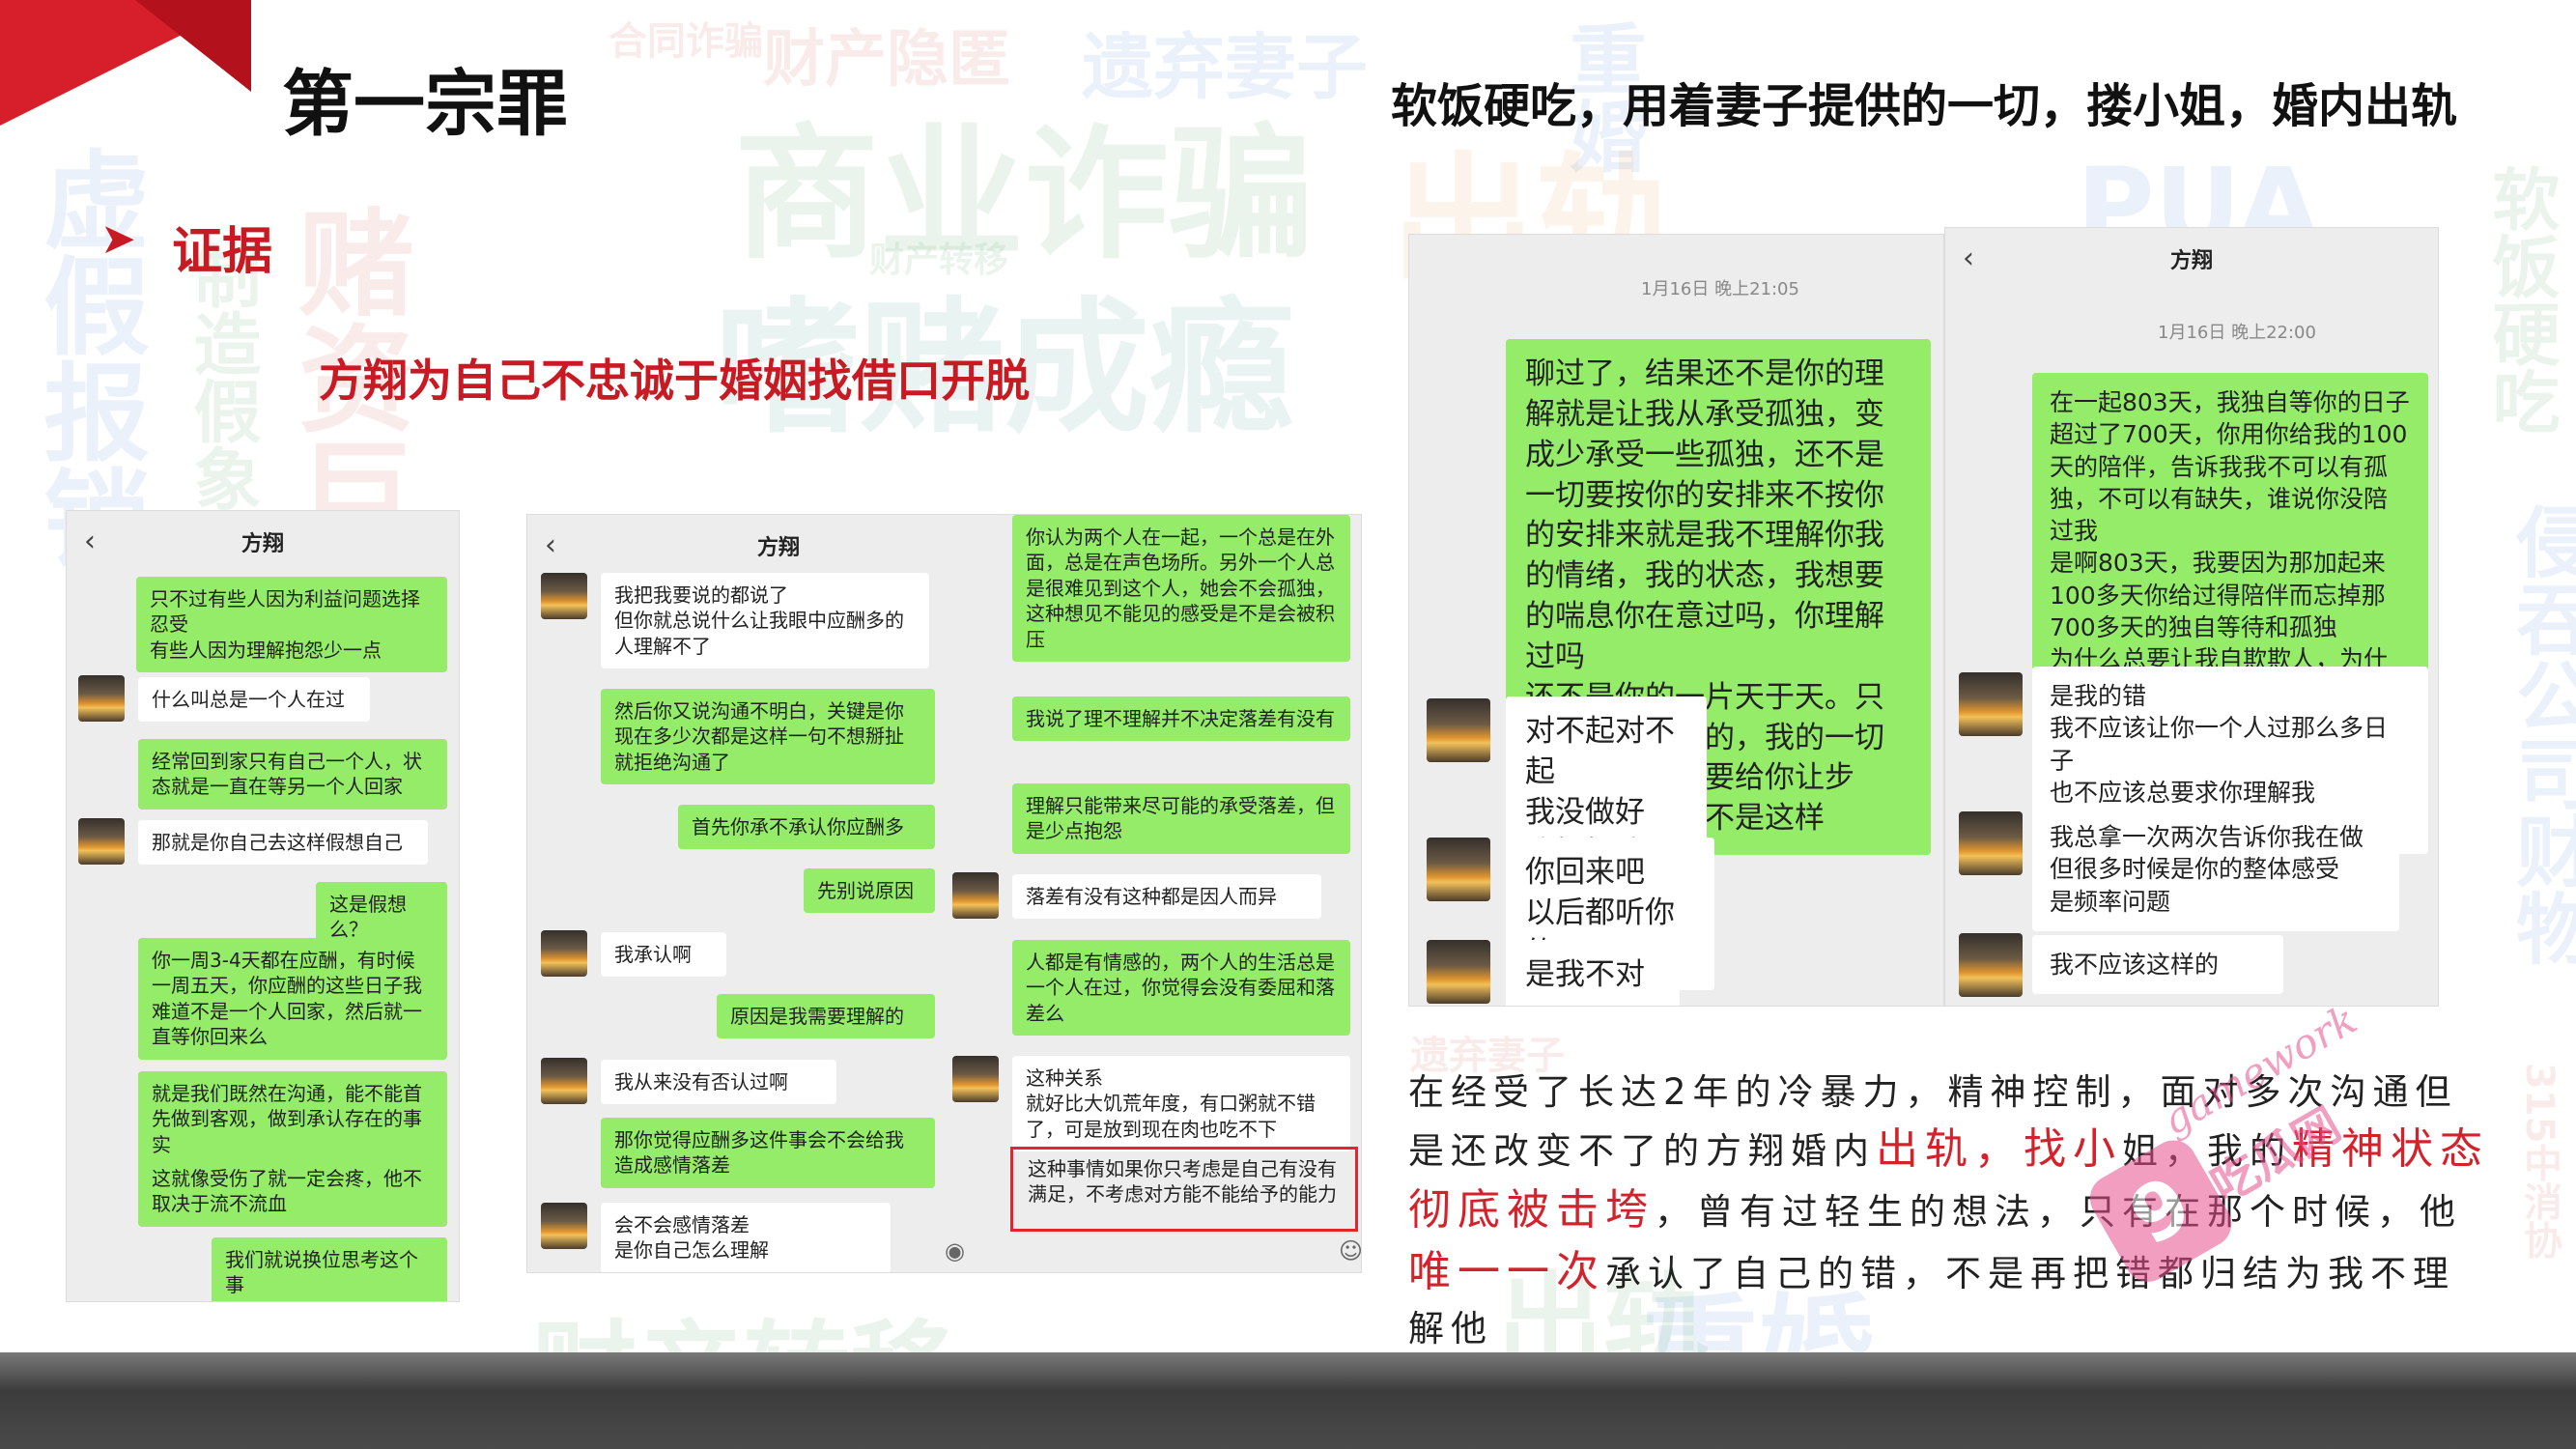 The image size is (2576, 1449). What do you see at coordinates (292, 1191) in the screenshot?
I see `message-sent: 这就像受伤了就一定会疼，他不取决于流不流血` at bounding box center [292, 1191].